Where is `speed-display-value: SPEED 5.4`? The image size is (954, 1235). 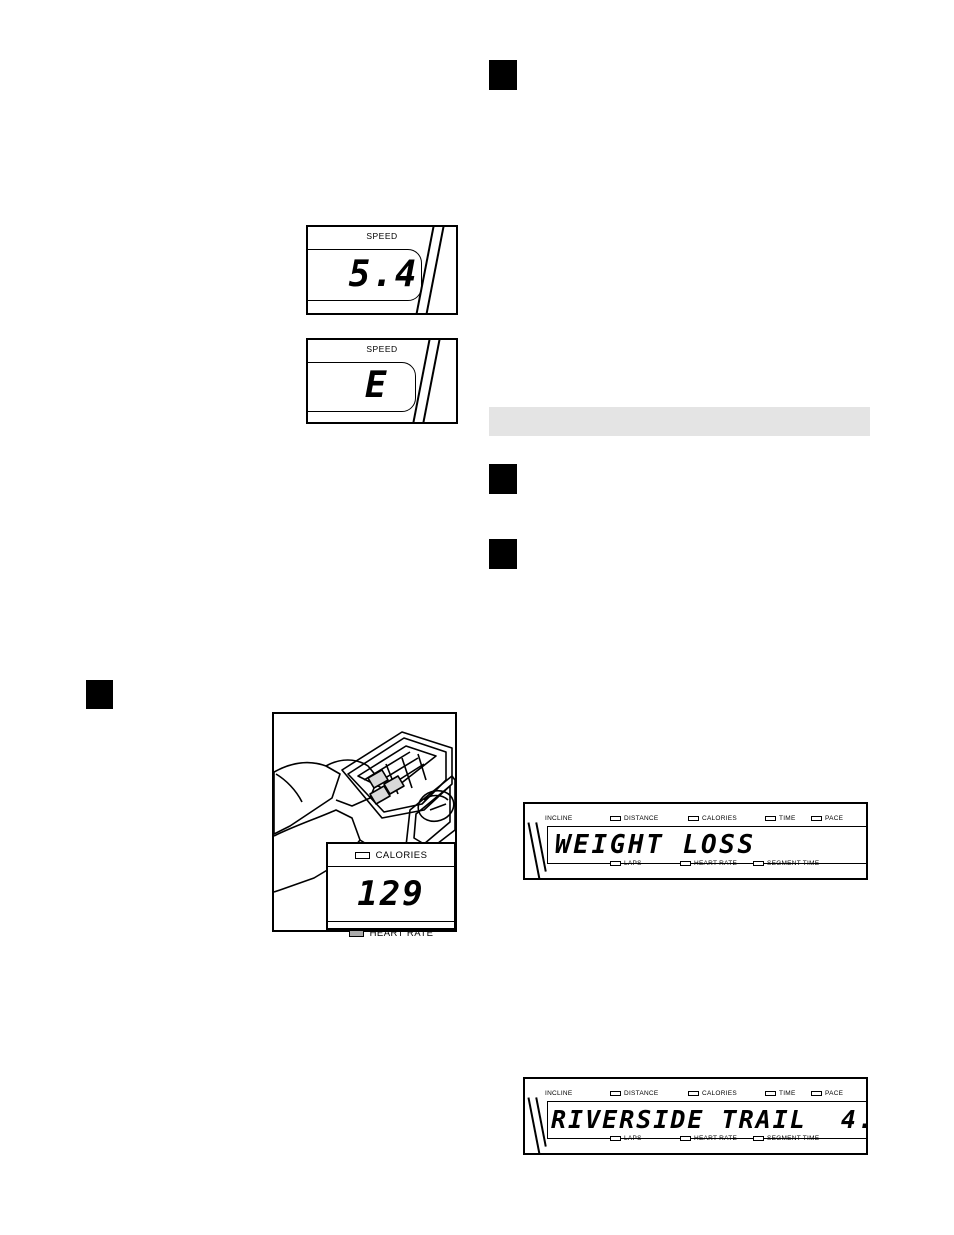 speed-display-value: SPEED 5.4 is located at coordinates (382, 270).